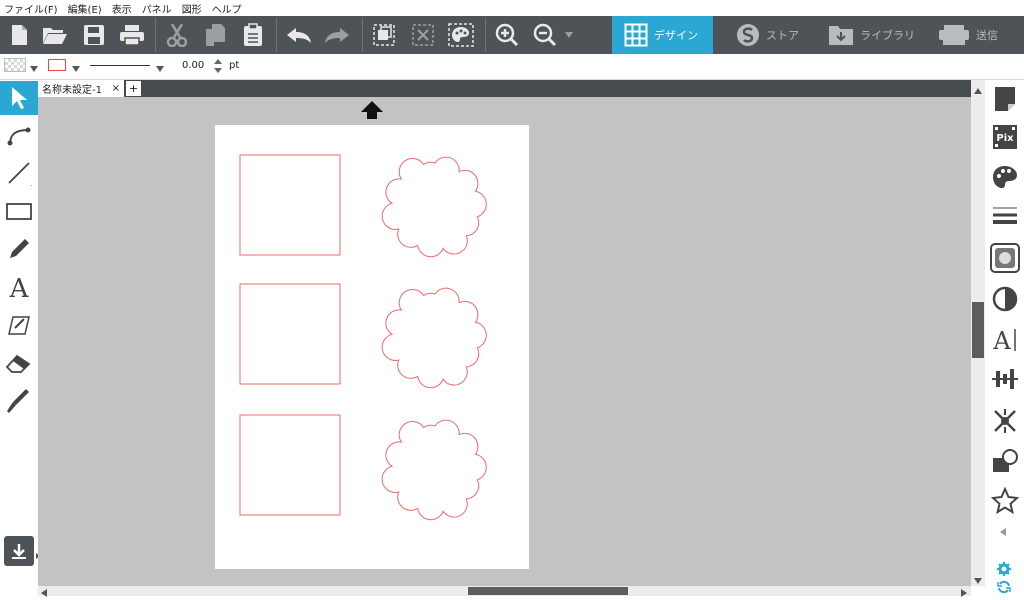 Image resolution: width=1024 pixels, height=600 pixels. What do you see at coordinates (234, 65) in the screenshot?
I see `line-width-unit: pt` at bounding box center [234, 65].